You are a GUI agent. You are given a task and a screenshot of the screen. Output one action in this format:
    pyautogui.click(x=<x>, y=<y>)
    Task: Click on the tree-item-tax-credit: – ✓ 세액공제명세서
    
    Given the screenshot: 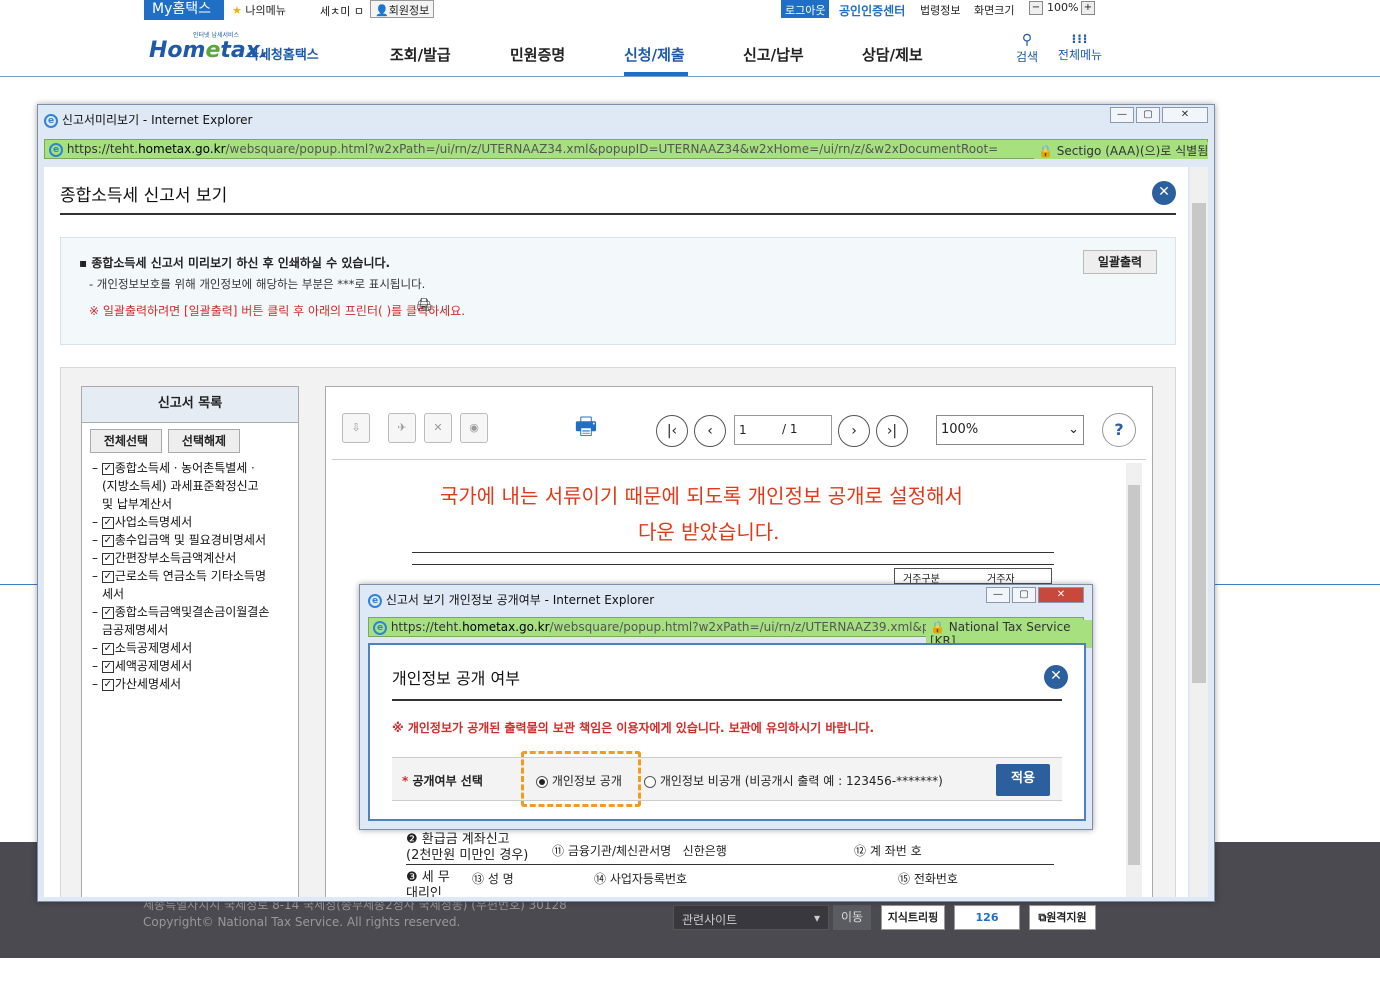 What is the action you would take?
    pyautogui.click(x=192, y=666)
    